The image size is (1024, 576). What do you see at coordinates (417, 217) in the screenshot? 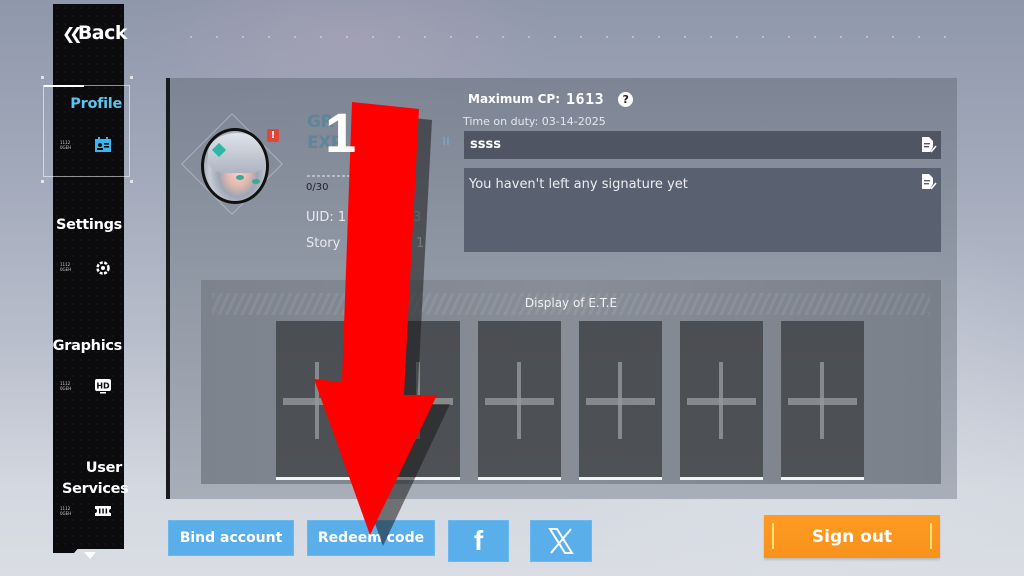
I see `uid-tail: 3` at bounding box center [417, 217].